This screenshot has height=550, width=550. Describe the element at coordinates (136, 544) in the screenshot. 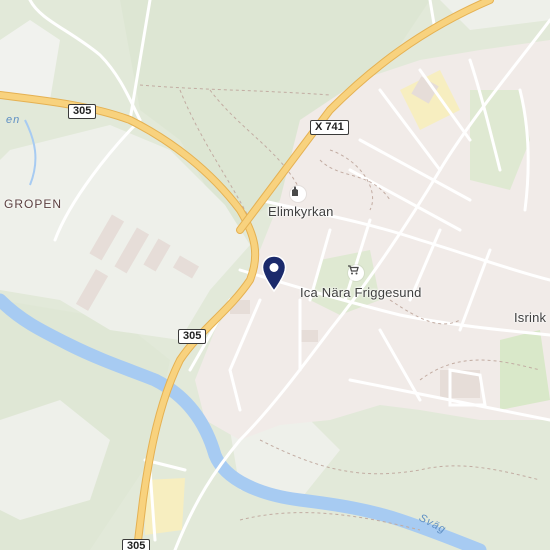

I see `road-shield-305-bottom: 305` at that location.